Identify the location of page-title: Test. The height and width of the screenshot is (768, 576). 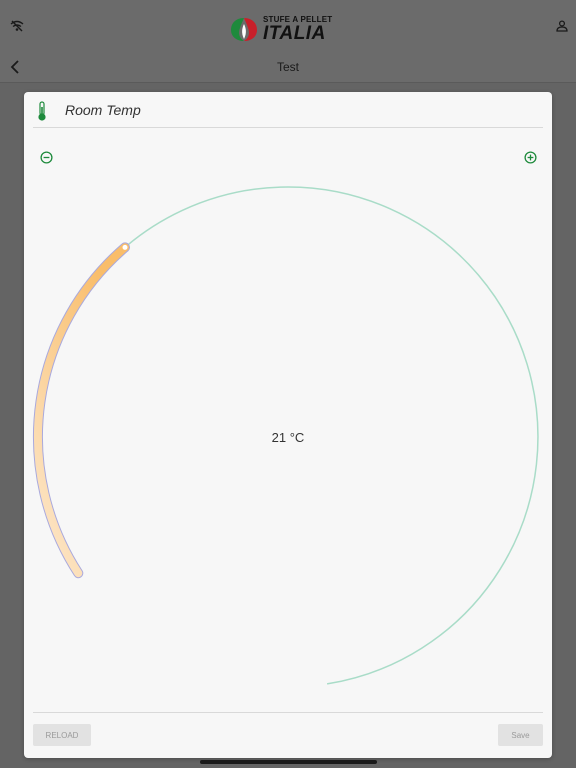
(287, 67).